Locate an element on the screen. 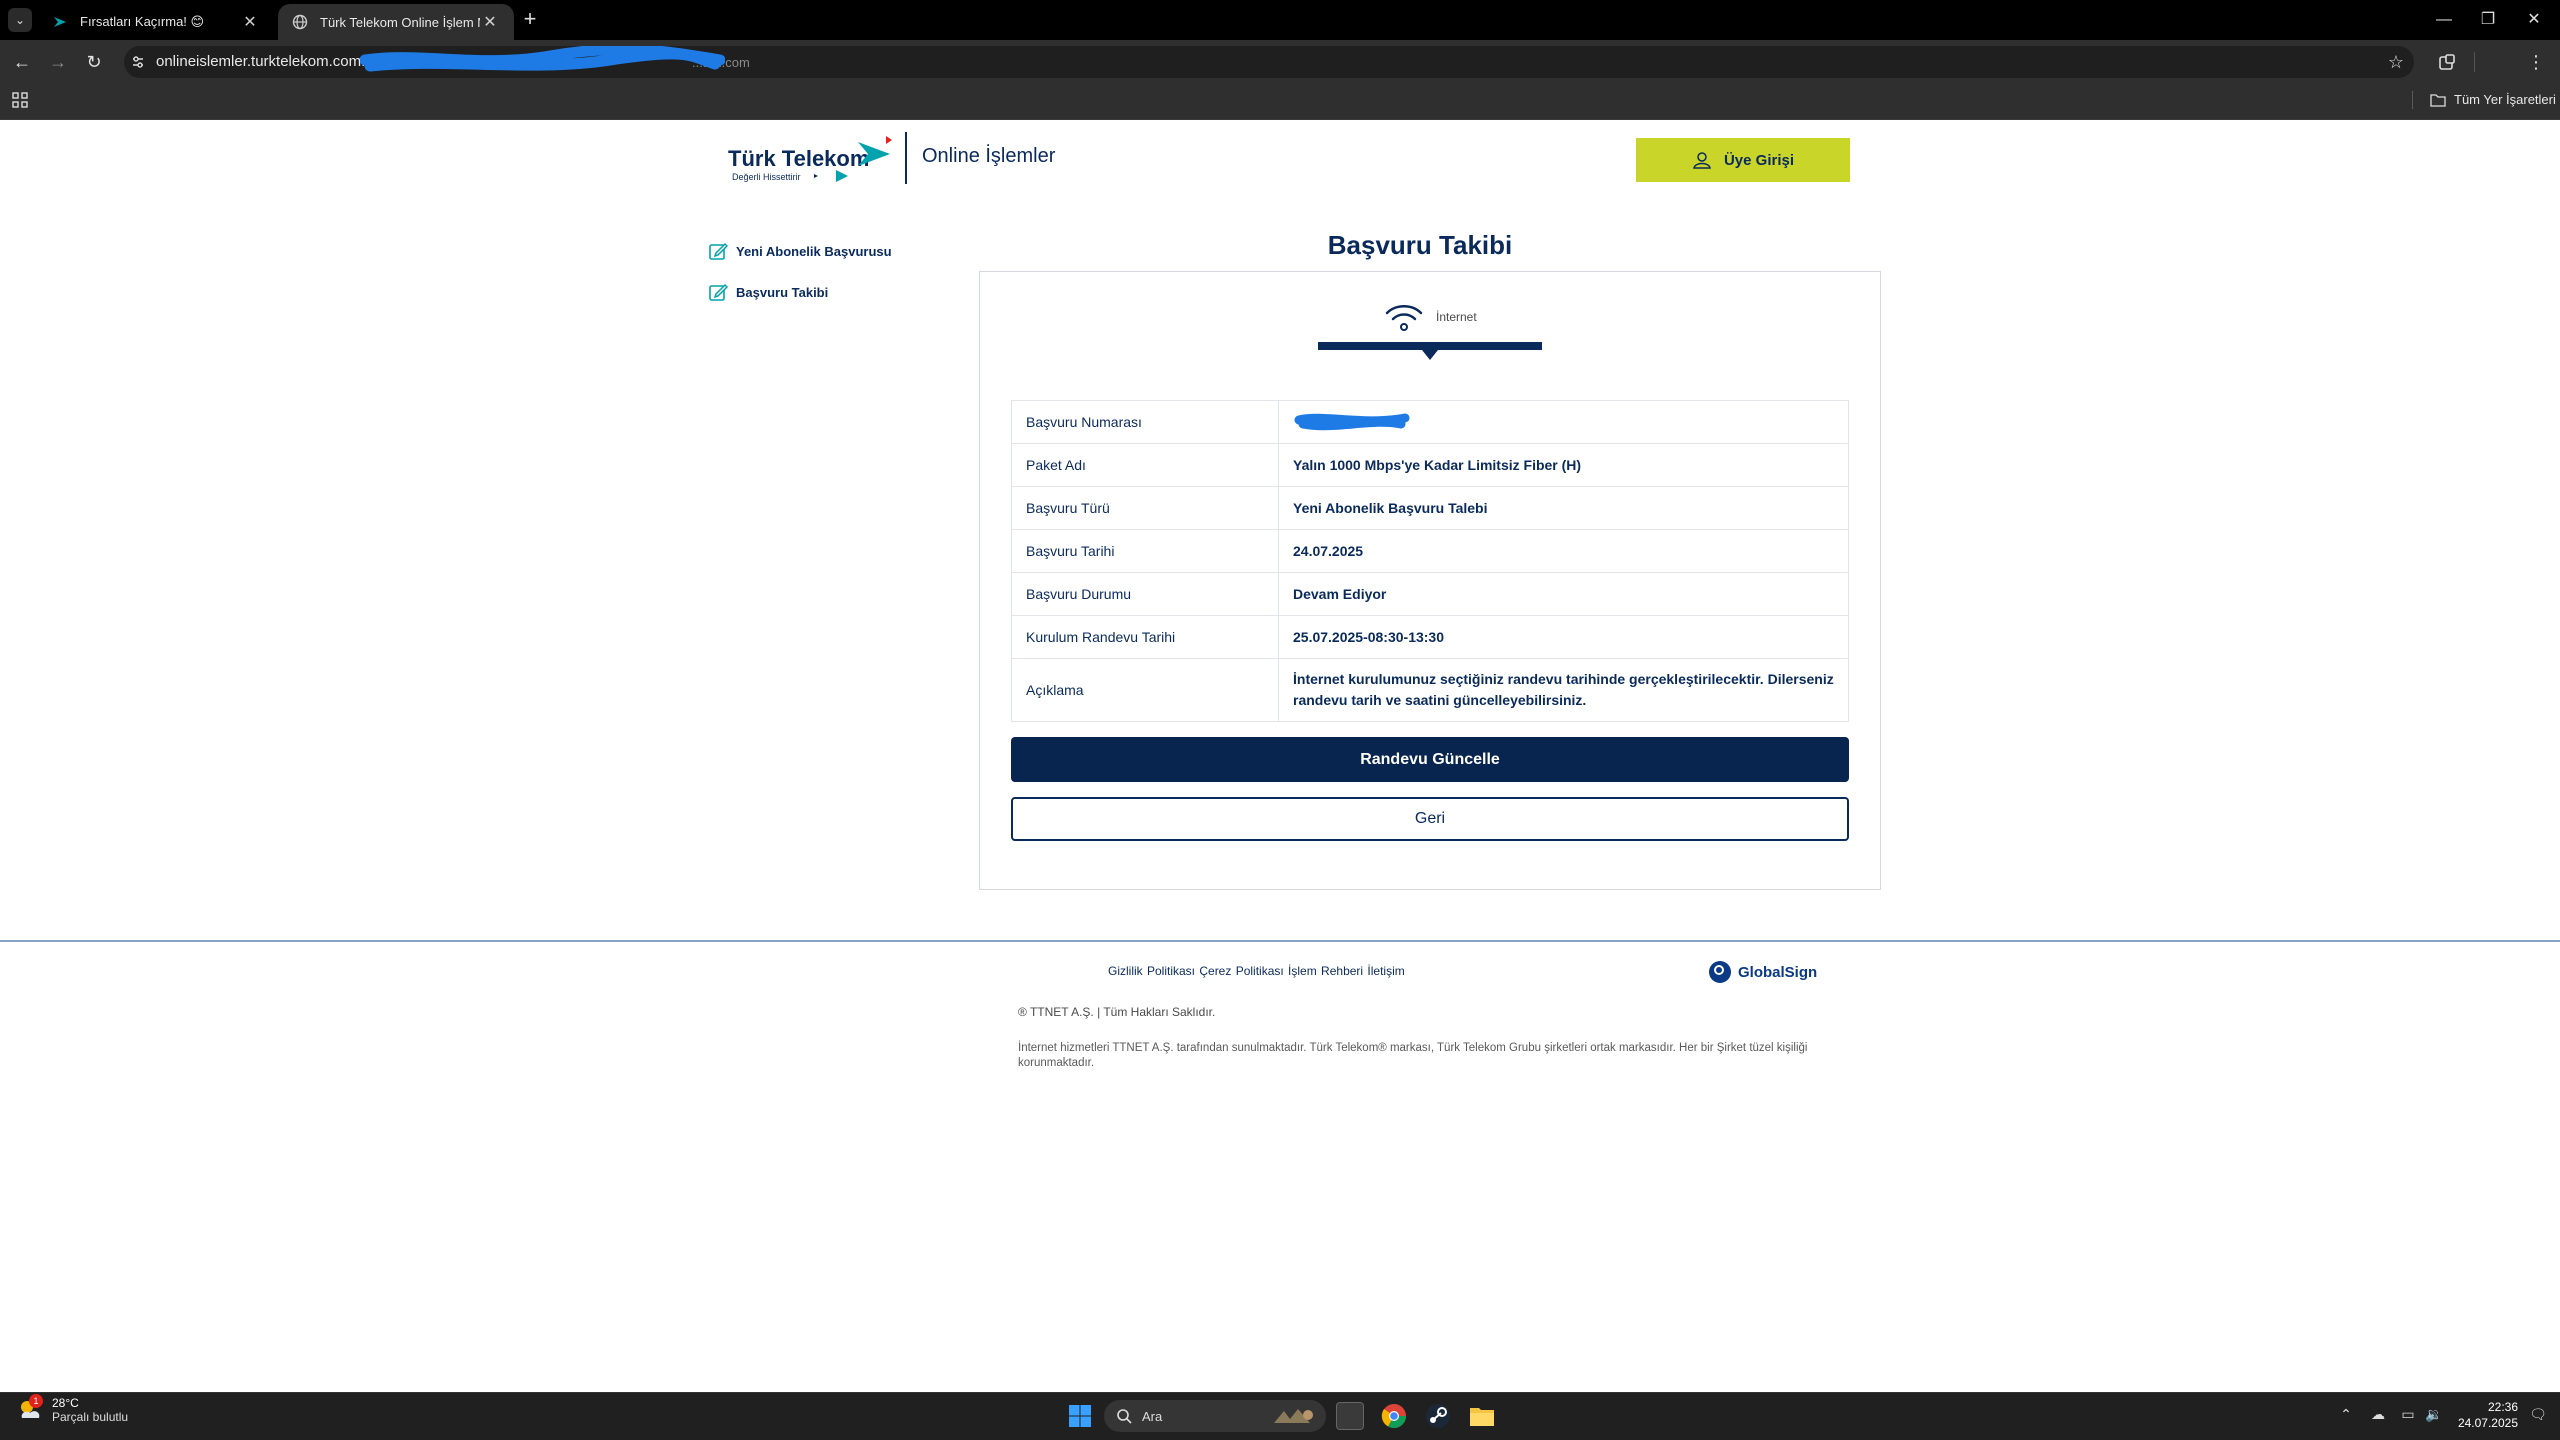 The image size is (2560, 1440). table-row: Başvuru Numarası is located at coordinates (1430, 422).